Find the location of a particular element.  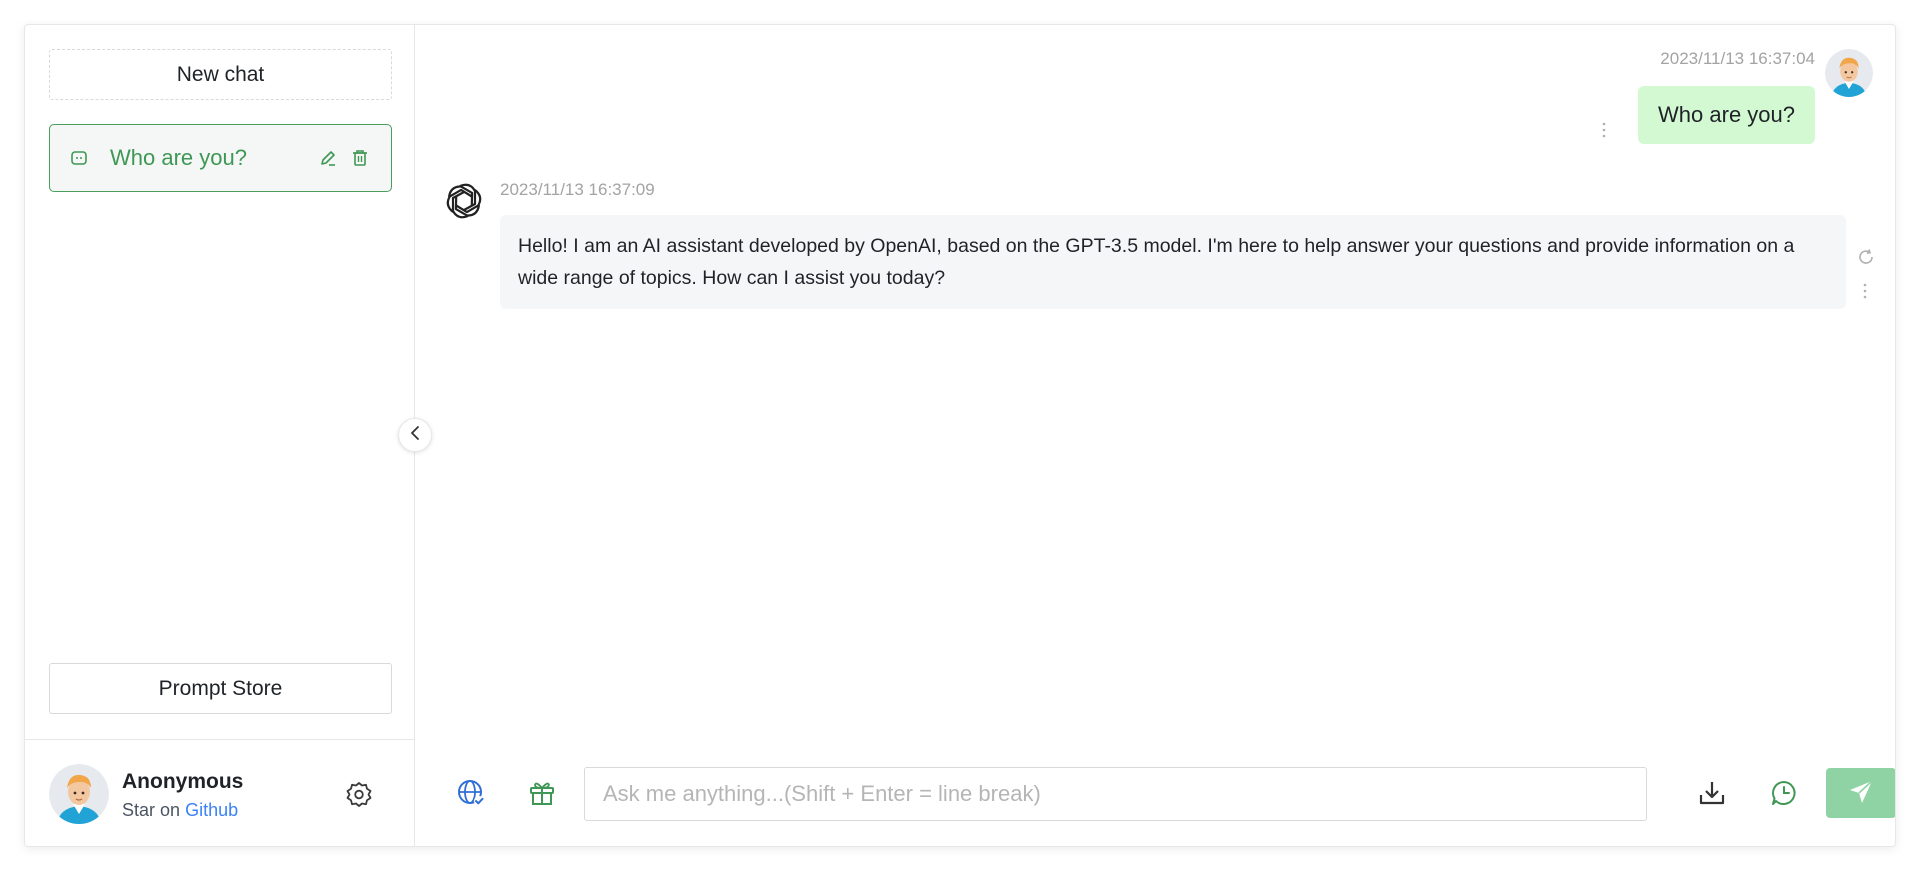

star-on-github: Star on Github is located at coordinates (180, 810).